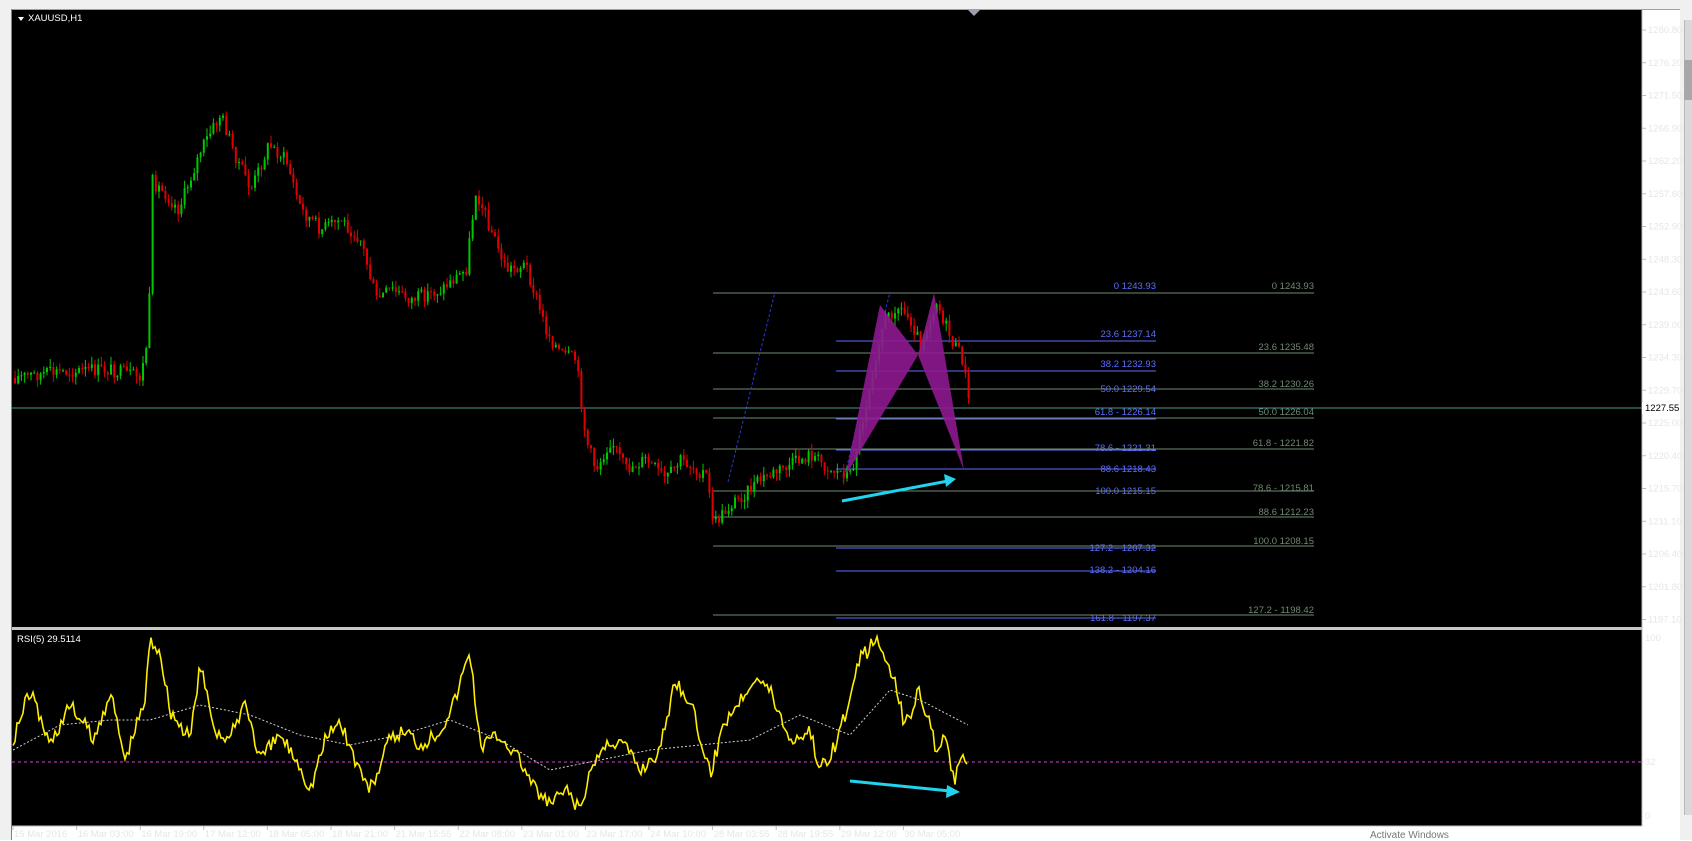 The height and width of the screenshot is (841, 1692). What do you see at coordinates (827, 628) in the screenshot?
I see `panel-separator` at bounding box center [827, 628].